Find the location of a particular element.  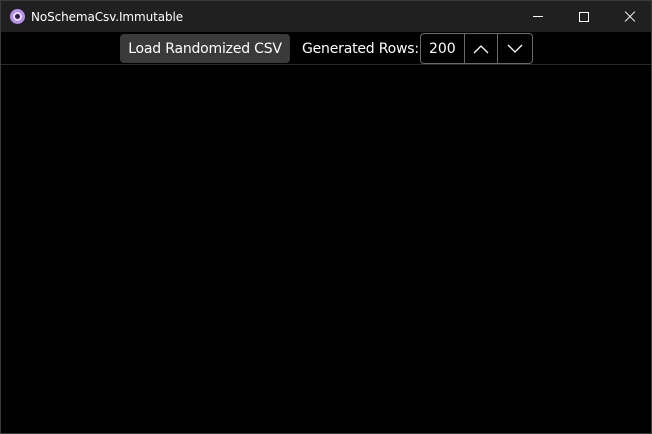

app-icon is located at coordinates (17, 16).